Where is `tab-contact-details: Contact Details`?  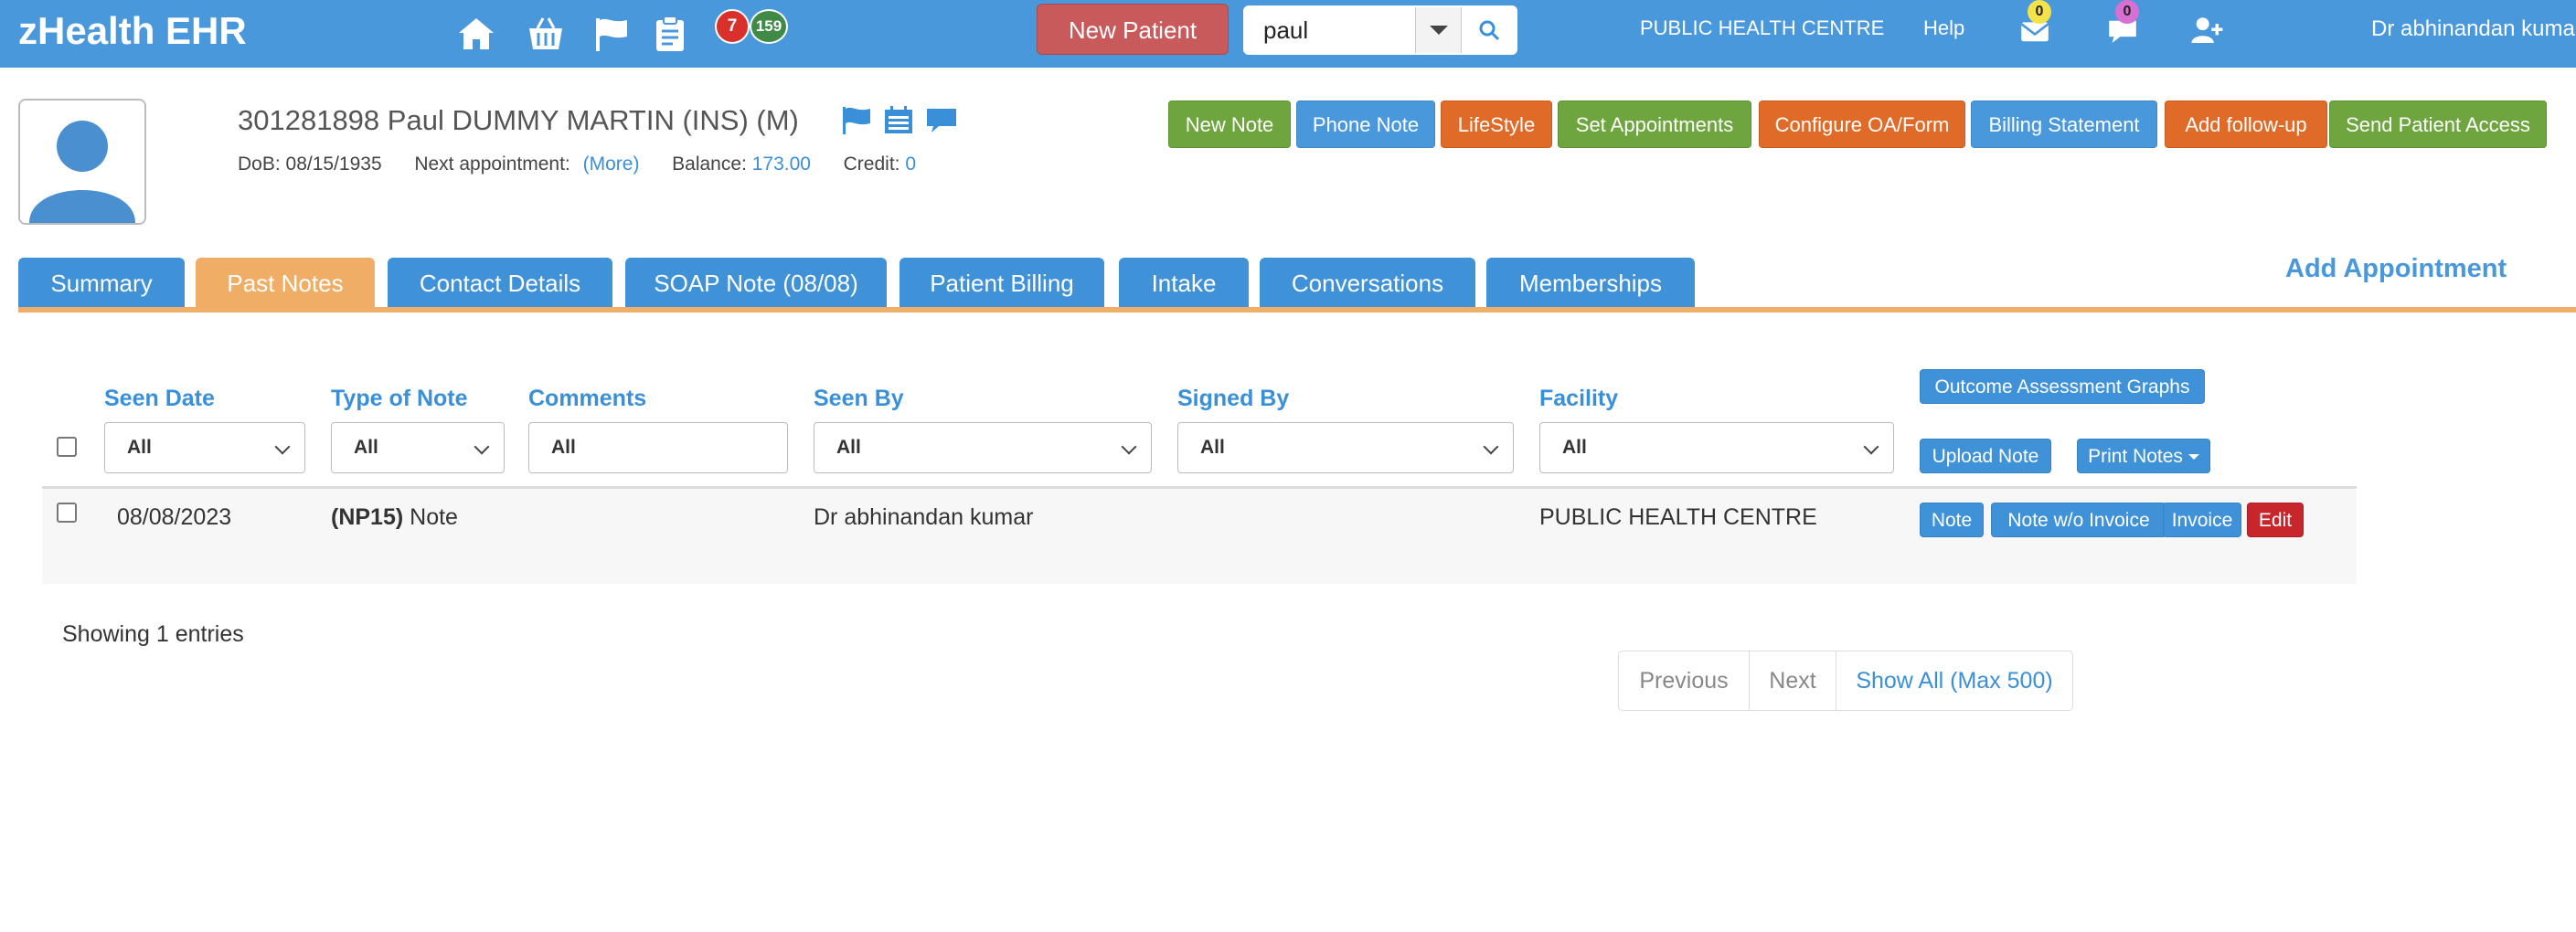 tab-contact-details: Contact Details is located at coordinates (500, 282).